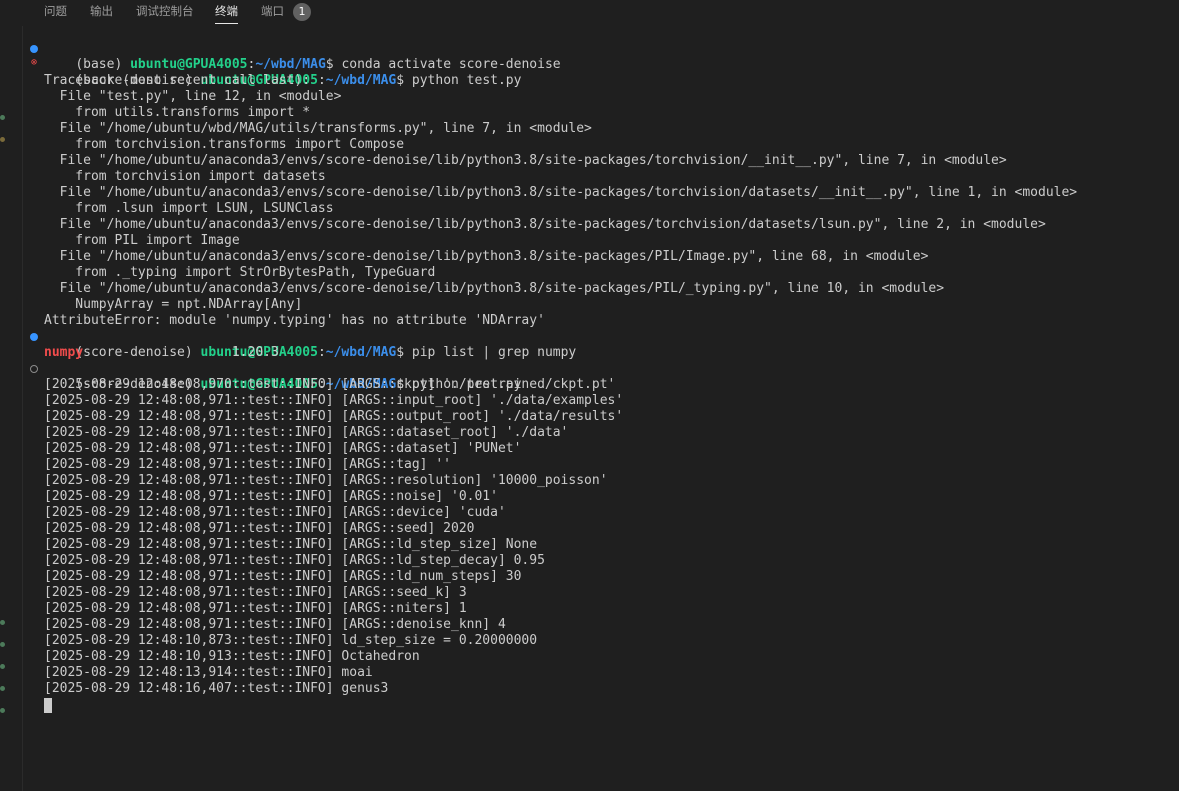 The height and width of the screenshot is (791, 1179). Describe the element at coordinates (589, 13) in the screenshot. I see `panel-tab-bar: 问题 输出 调试控制台 终端 端口 1` at that location.